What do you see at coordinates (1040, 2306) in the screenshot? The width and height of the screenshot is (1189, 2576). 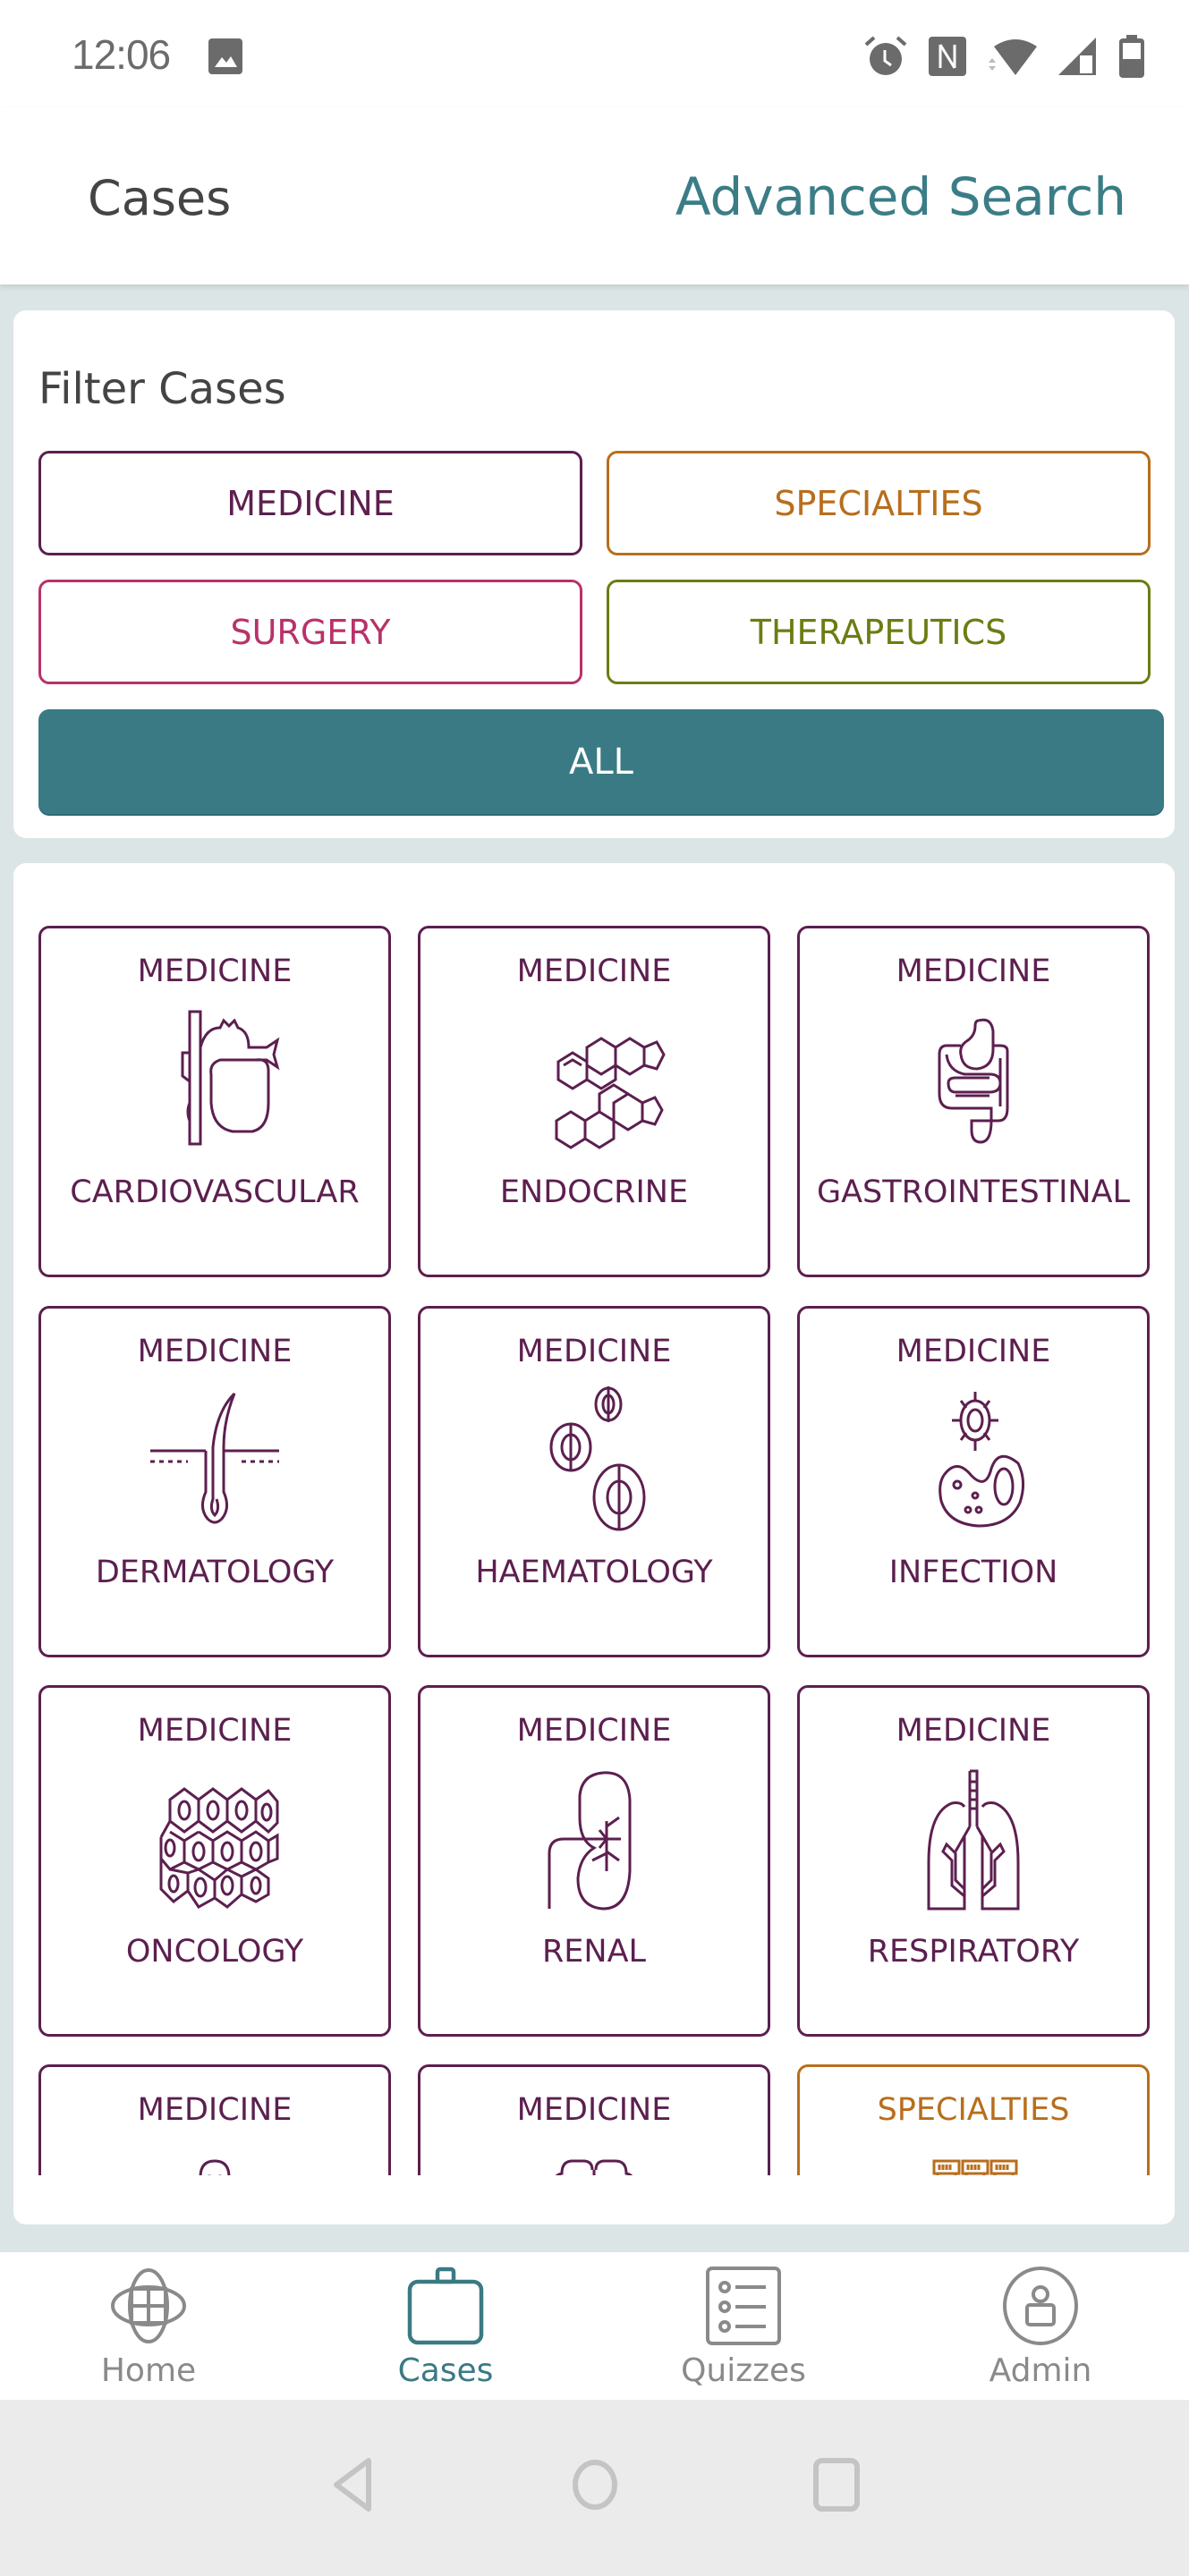 I see `user-icon` at bounding box center [1040, 2306].